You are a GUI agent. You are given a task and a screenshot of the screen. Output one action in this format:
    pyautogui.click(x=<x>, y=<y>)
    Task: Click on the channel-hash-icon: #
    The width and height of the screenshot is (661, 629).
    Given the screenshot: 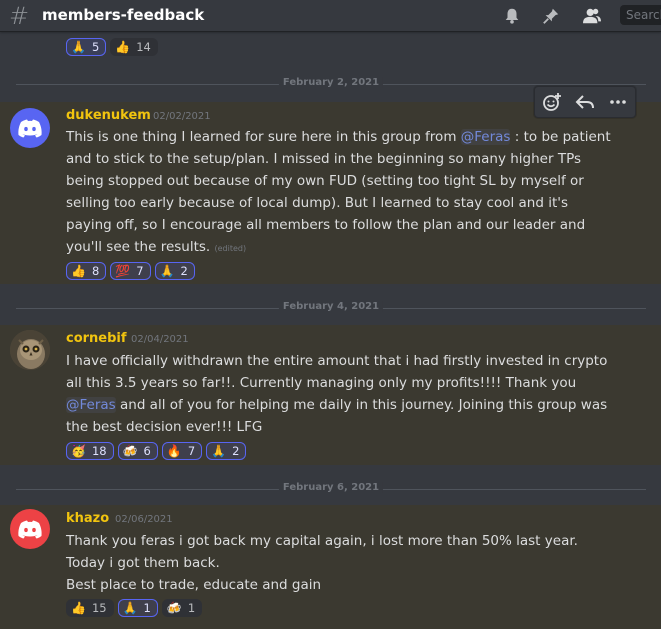 What is the action you would take?
    pyautogui.click(x=19, y=16)
    